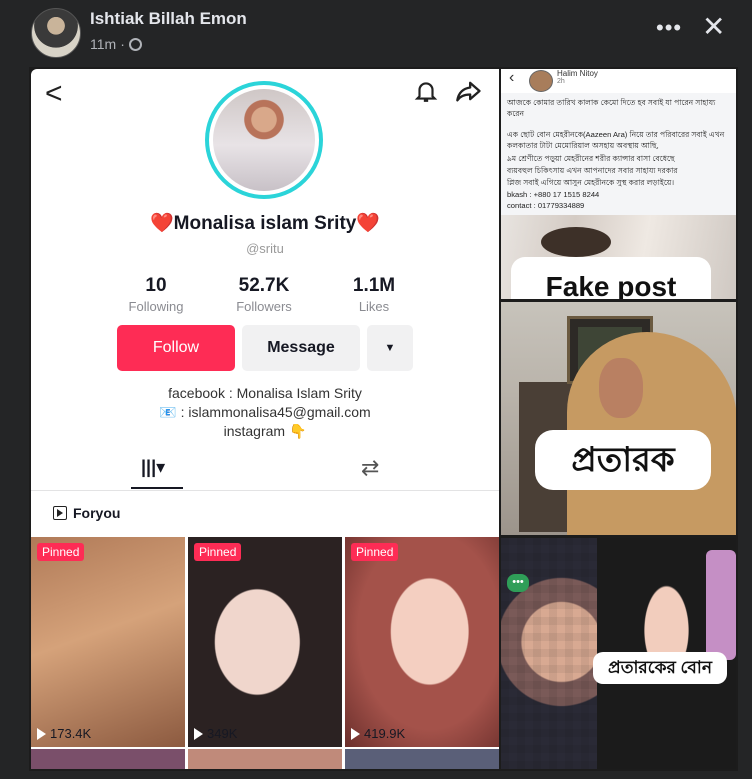 The image size is (752, 779). Describe the element at coordinates (546, 205) in the screenshot. I see `post-text-line: contact : 01779334889` at that location.